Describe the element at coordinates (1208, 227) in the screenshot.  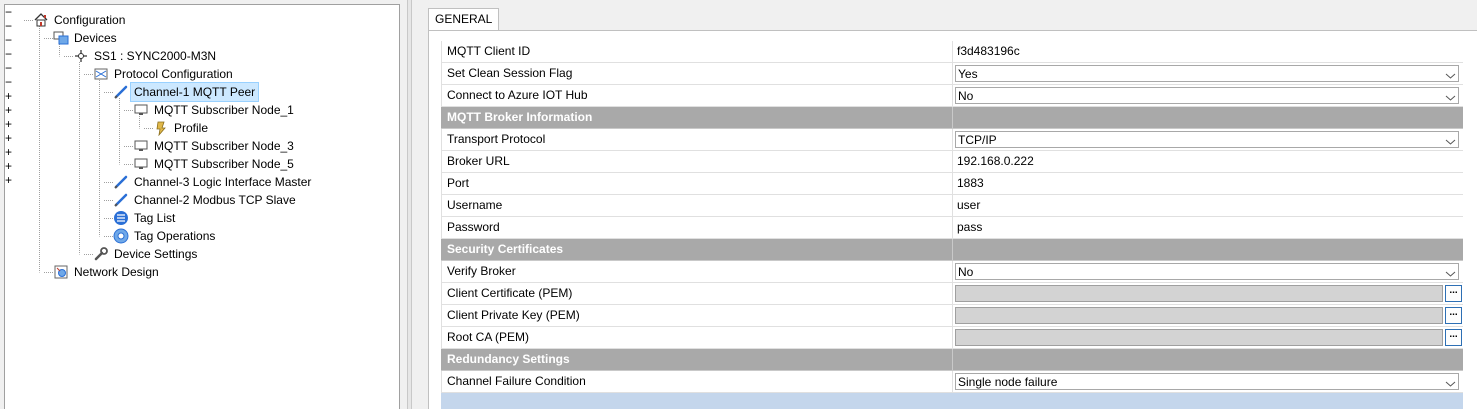
I see `property-value: pass` at that location.